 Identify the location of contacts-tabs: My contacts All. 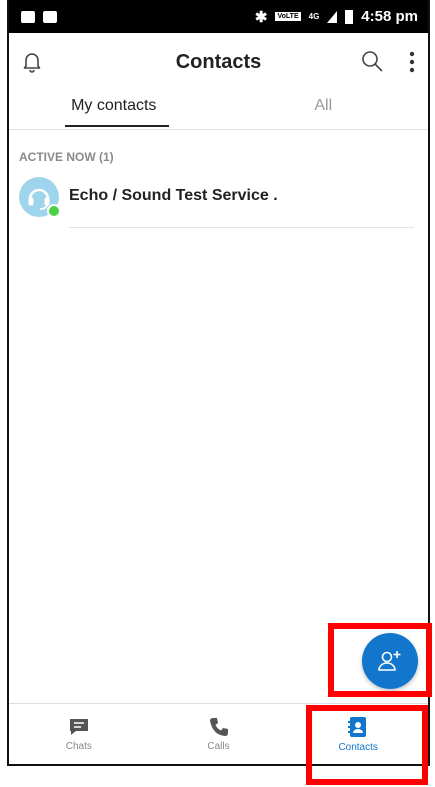
(218, 110).